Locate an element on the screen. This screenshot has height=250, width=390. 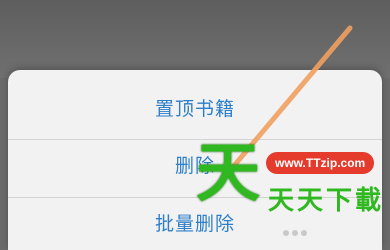
watermark-url: www.TTzip.com is located at coordinates (320, 163).